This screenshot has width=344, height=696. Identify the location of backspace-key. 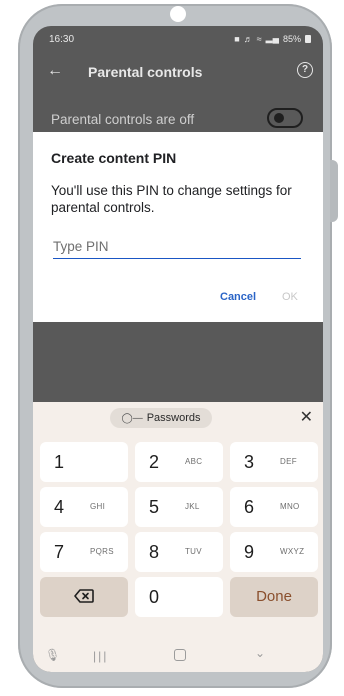
(84, 597).